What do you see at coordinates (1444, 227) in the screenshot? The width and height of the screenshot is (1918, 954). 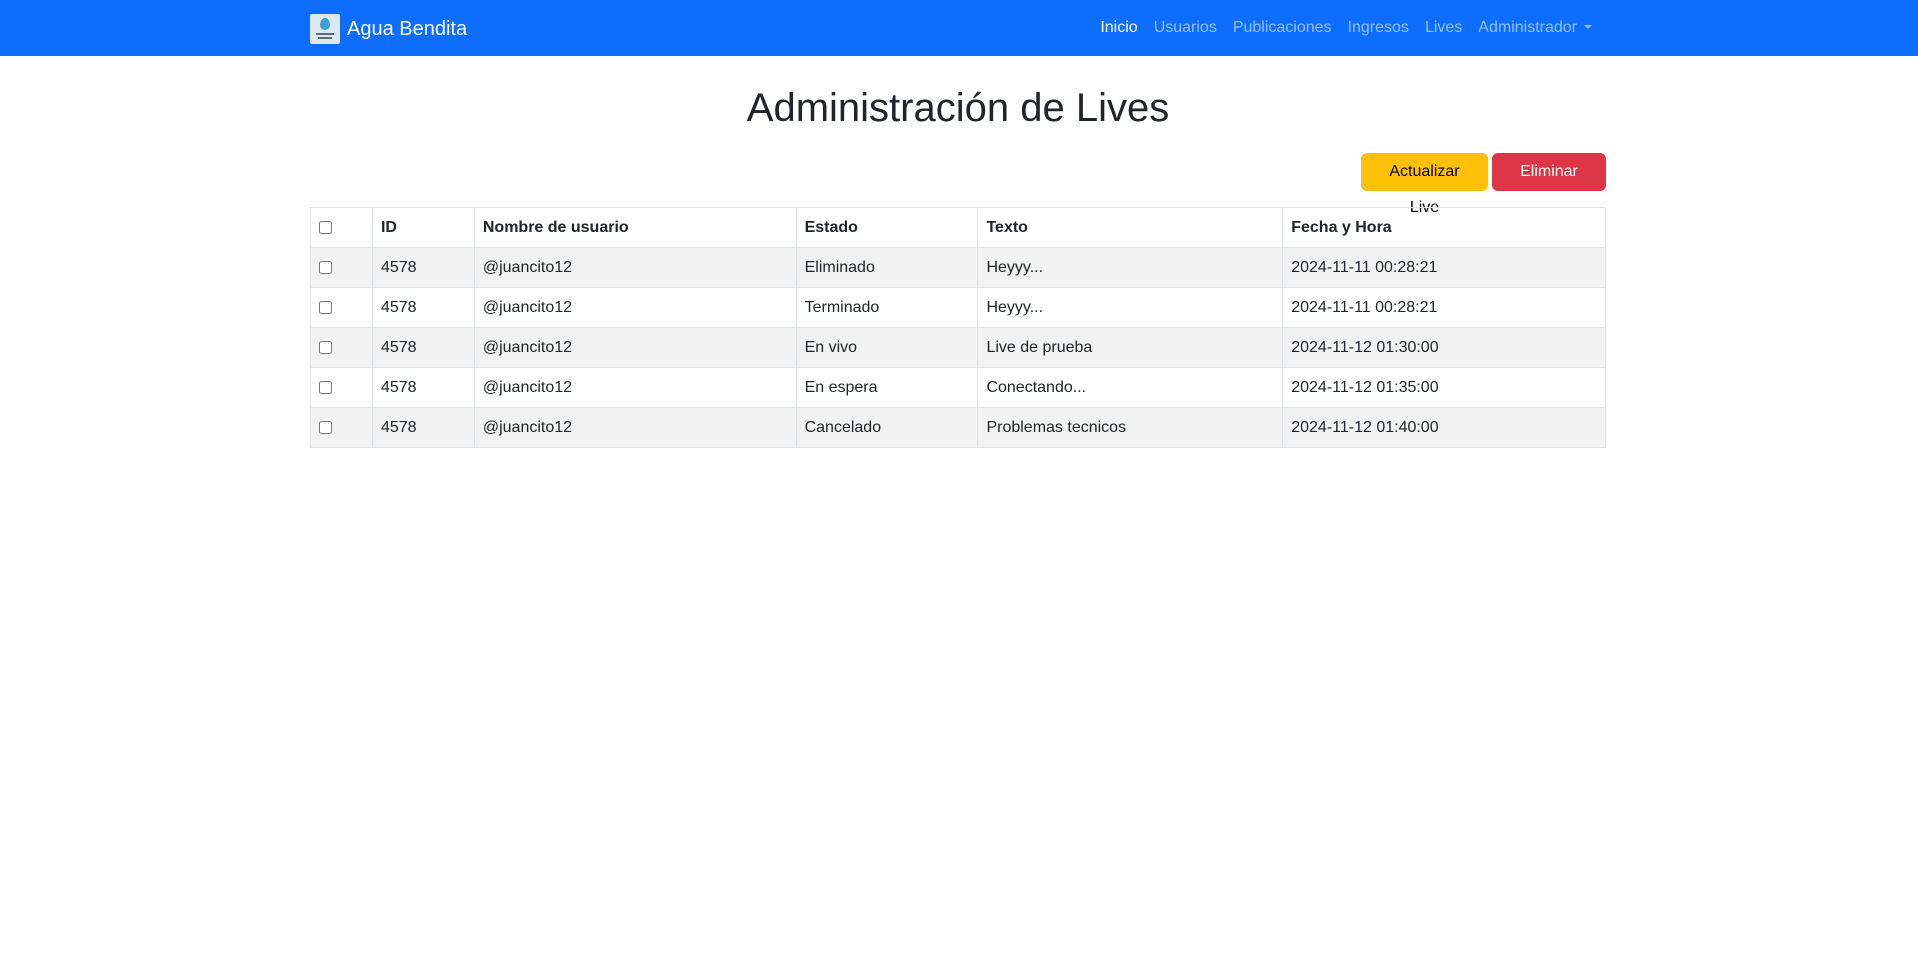 I see `header-datetime: Fecha y Hora` at bounding box center [1444, 227].